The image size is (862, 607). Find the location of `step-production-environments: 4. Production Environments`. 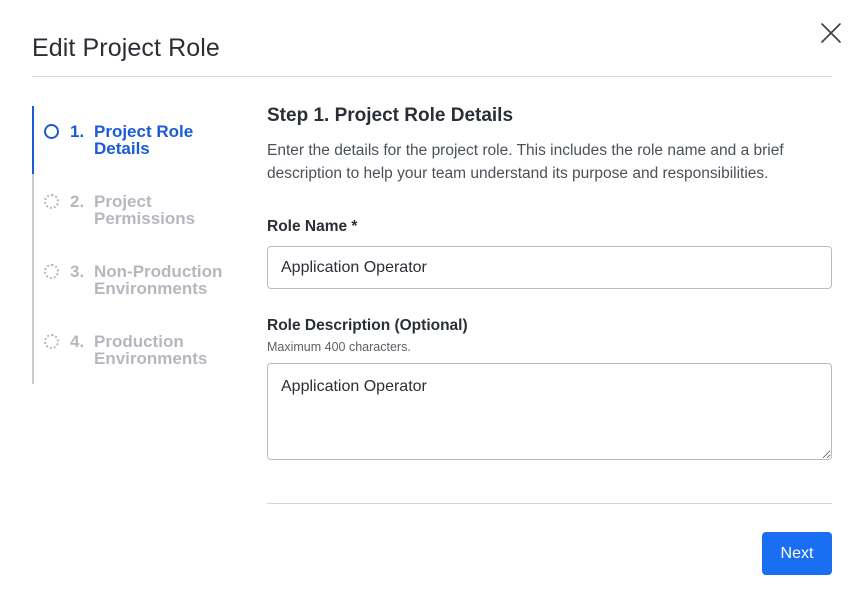

step-production-environments: 4. Production Environments is located at coordinates (144, 350).